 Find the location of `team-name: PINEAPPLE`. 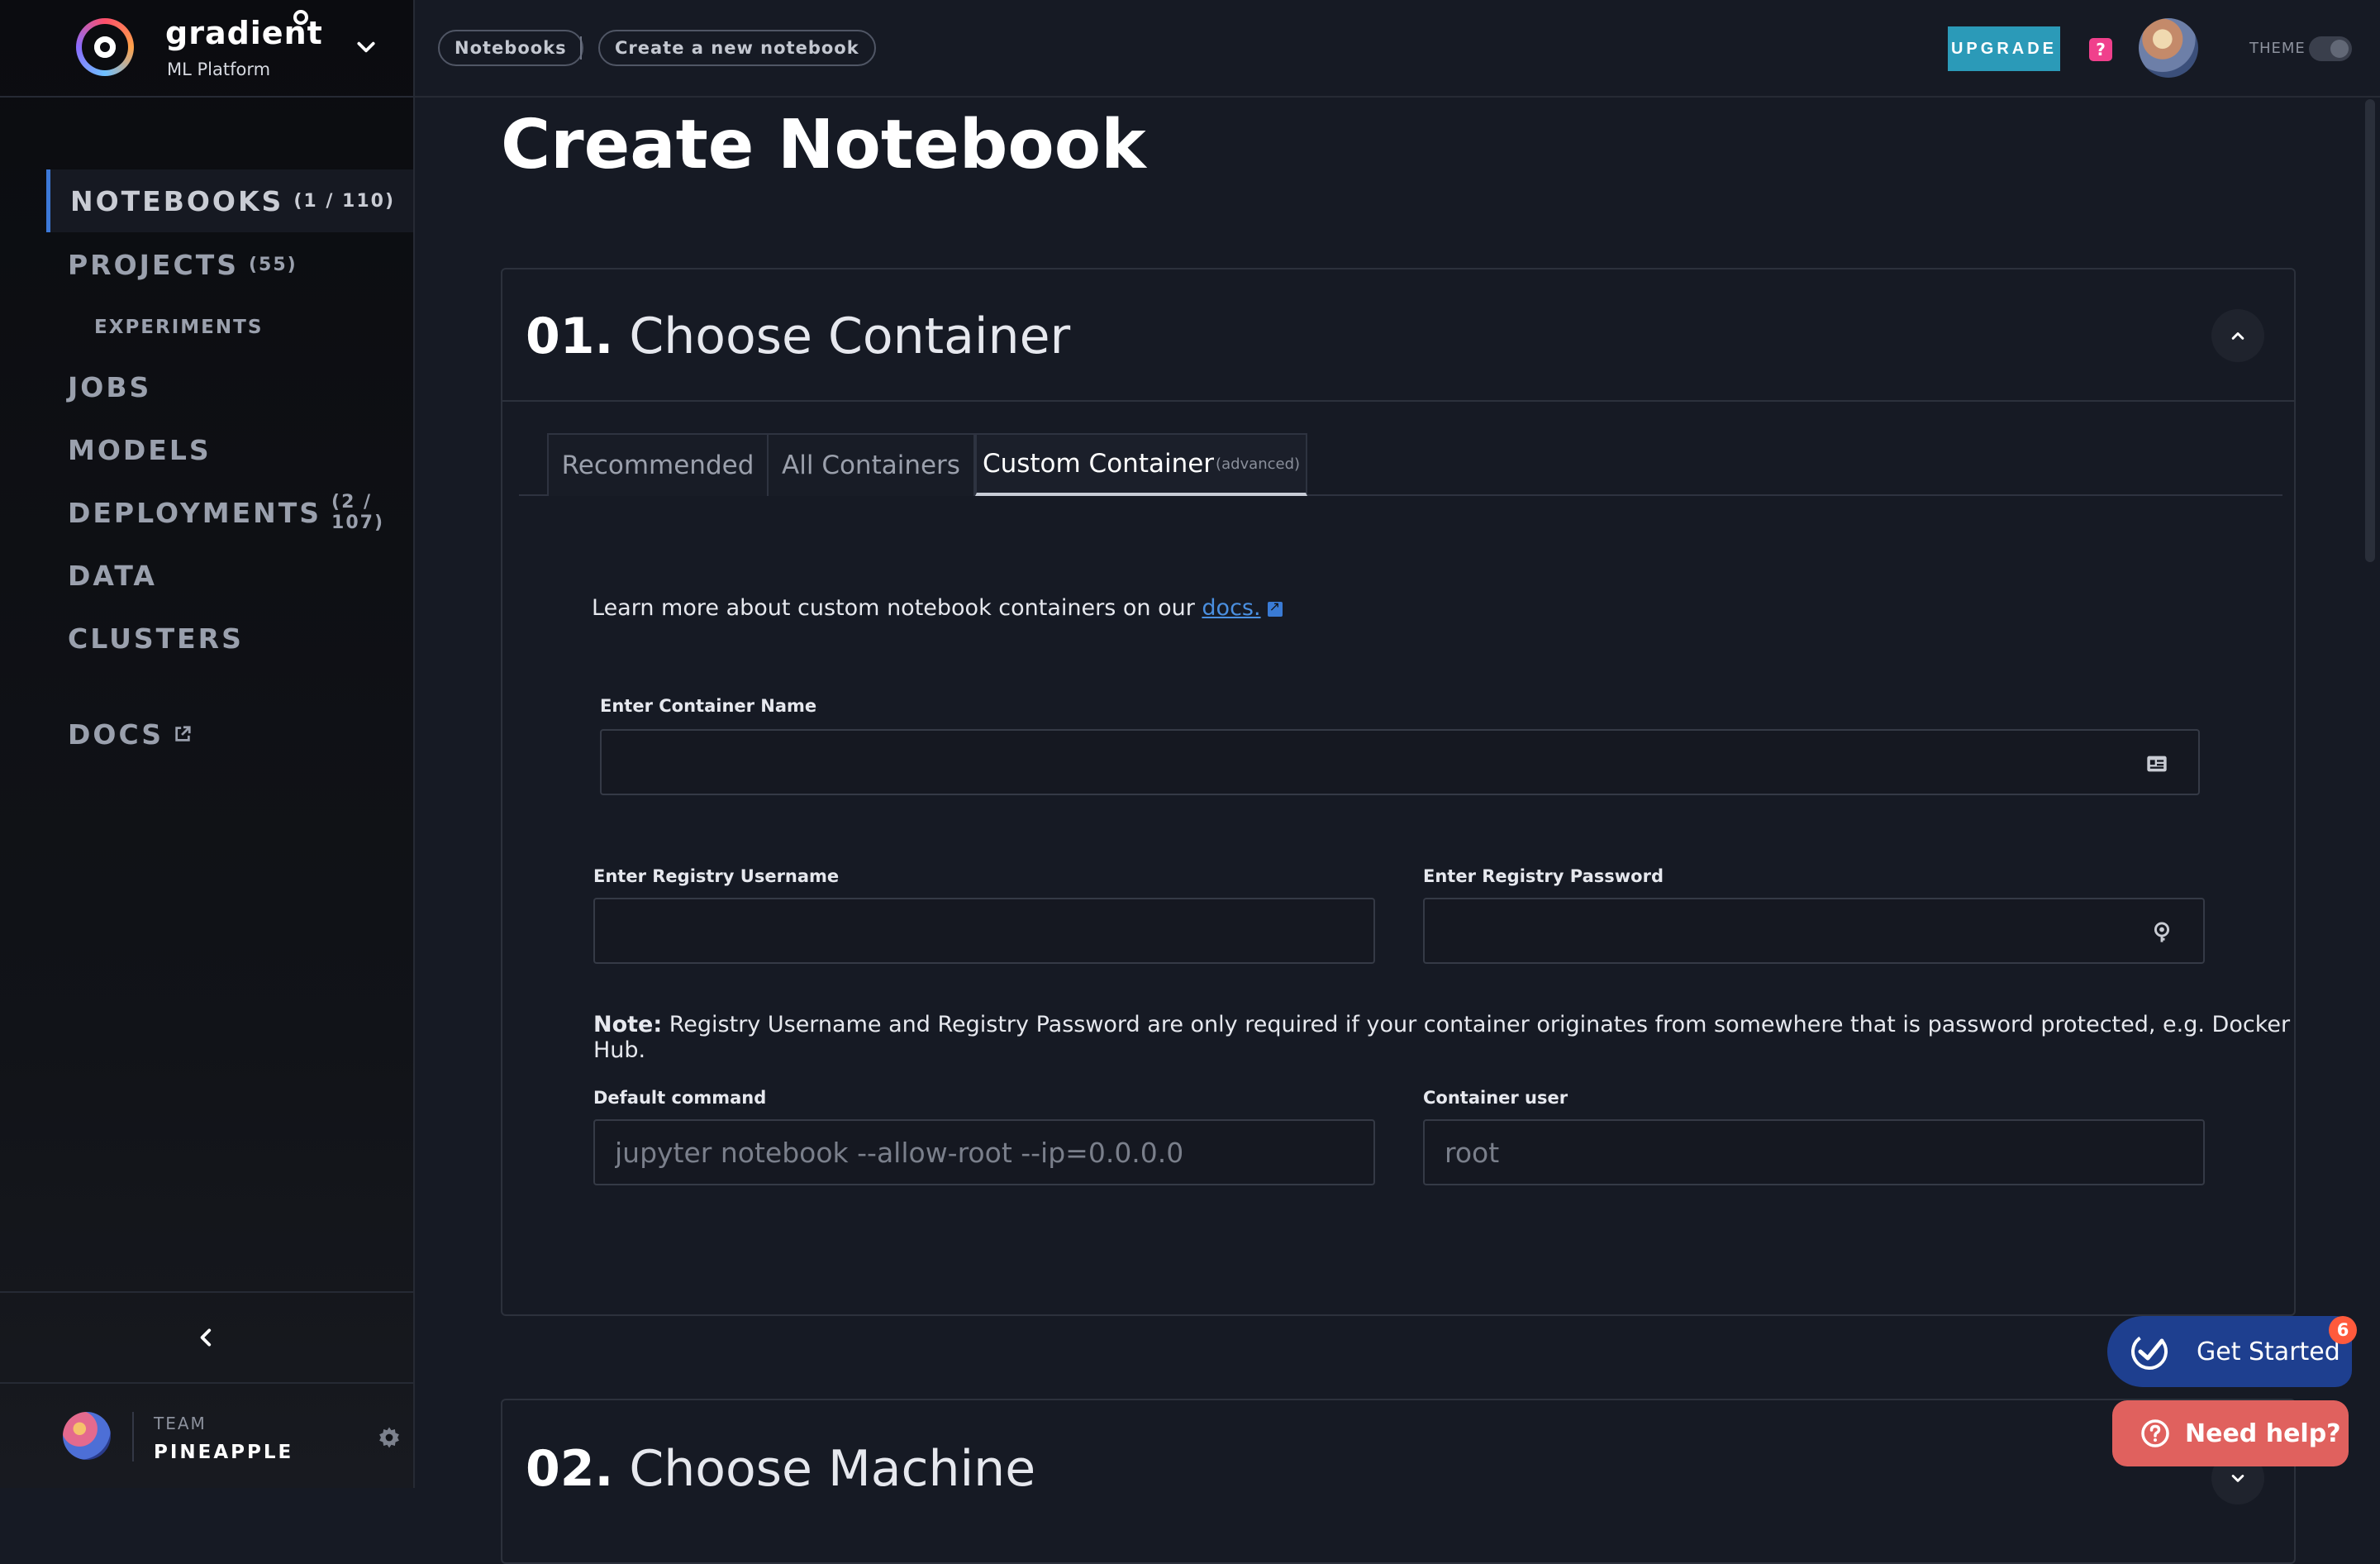

team-name: PINEAPPLE is located at coordinates (224, 1453).